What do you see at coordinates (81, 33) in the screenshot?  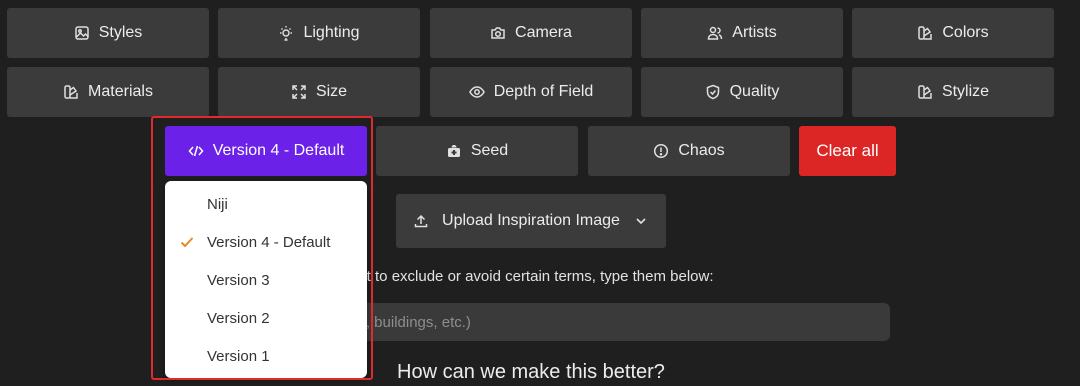 I see `image-icon` at bounding box center [81, 33].